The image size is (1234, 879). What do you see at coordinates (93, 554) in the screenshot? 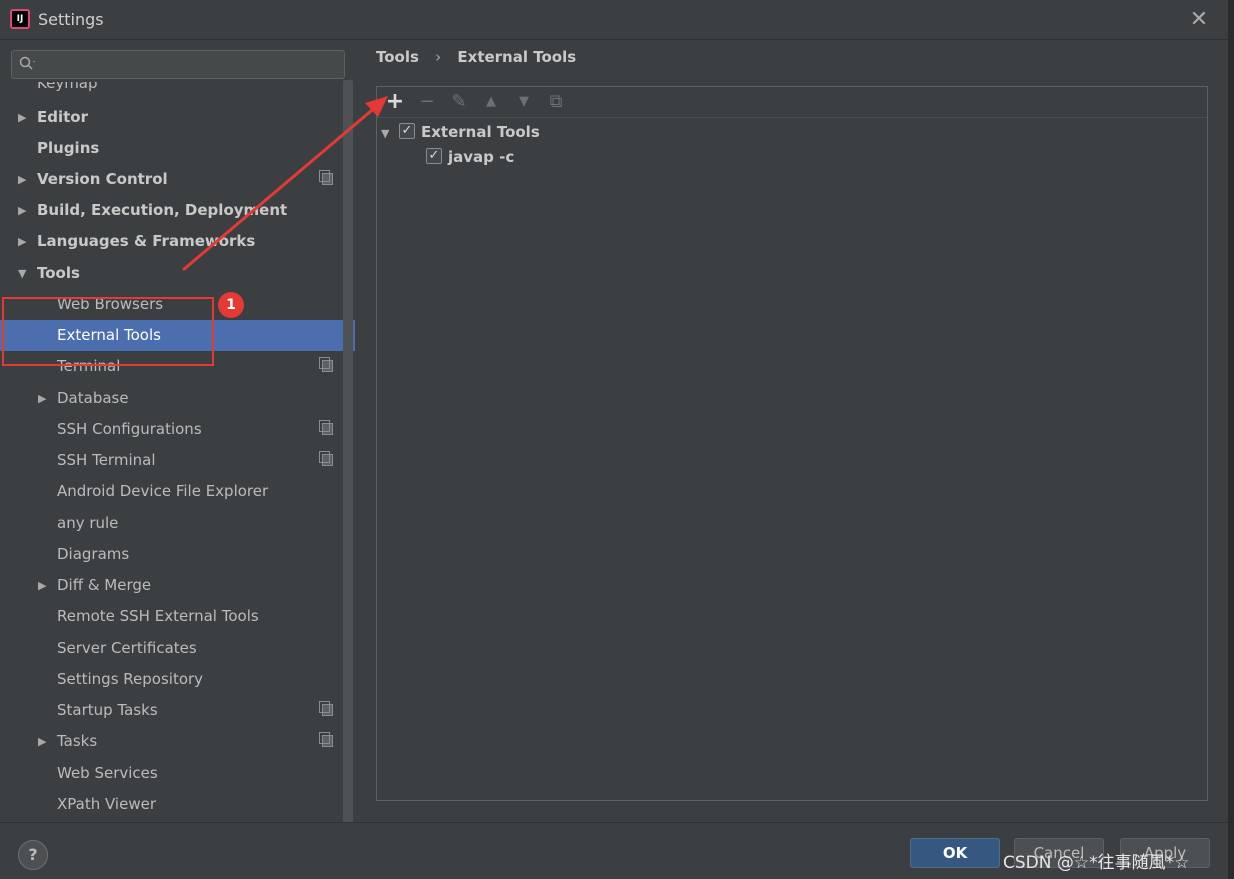
I see `sidebar-item-label: Diagrams` at bounding box center [93, 554].